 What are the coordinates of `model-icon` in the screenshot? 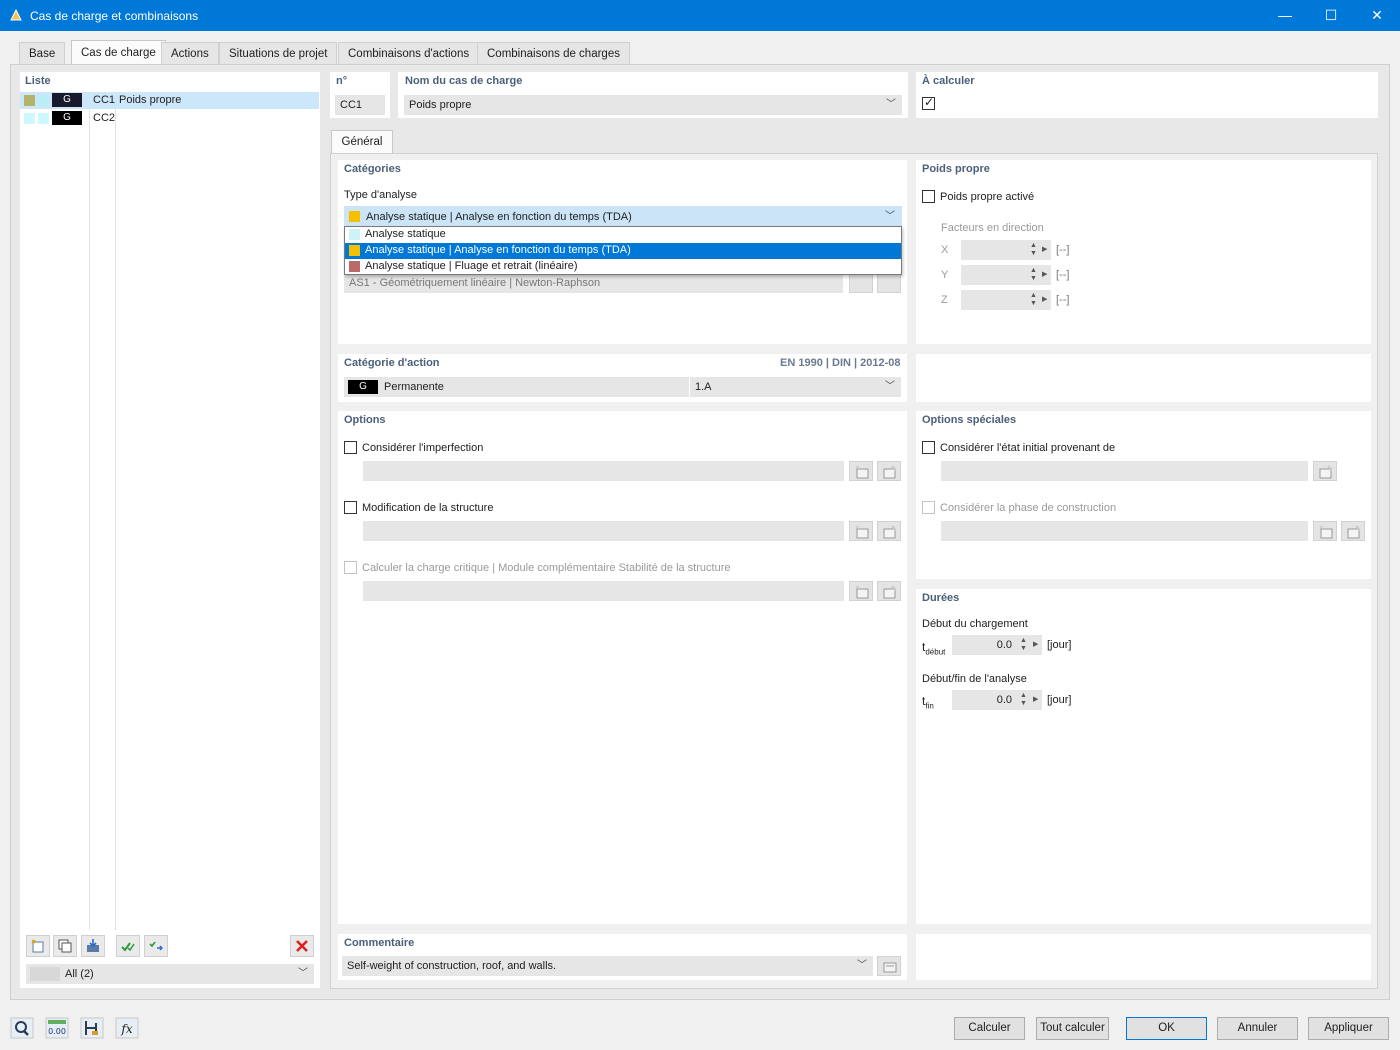 It's located at (92, 1028).